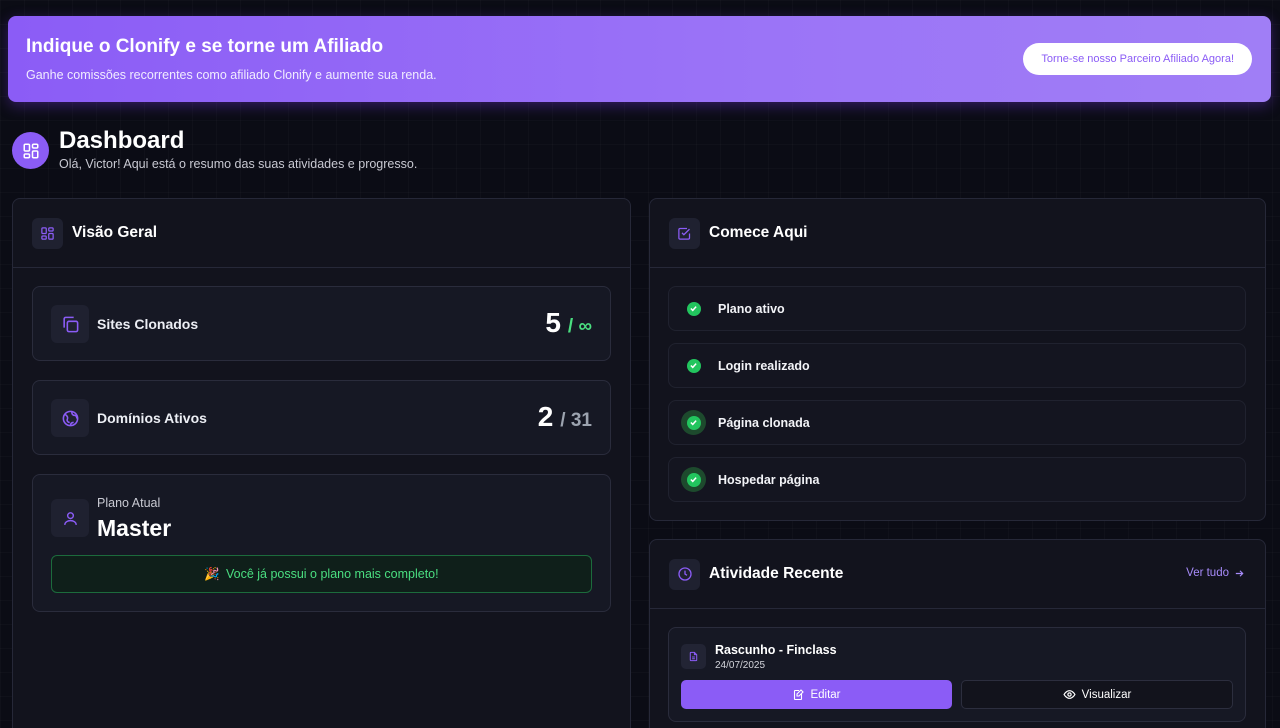 The width and height of the screenshot is (1280, 728). I want to click on step-item: Plano ativo, so click(957, 308).